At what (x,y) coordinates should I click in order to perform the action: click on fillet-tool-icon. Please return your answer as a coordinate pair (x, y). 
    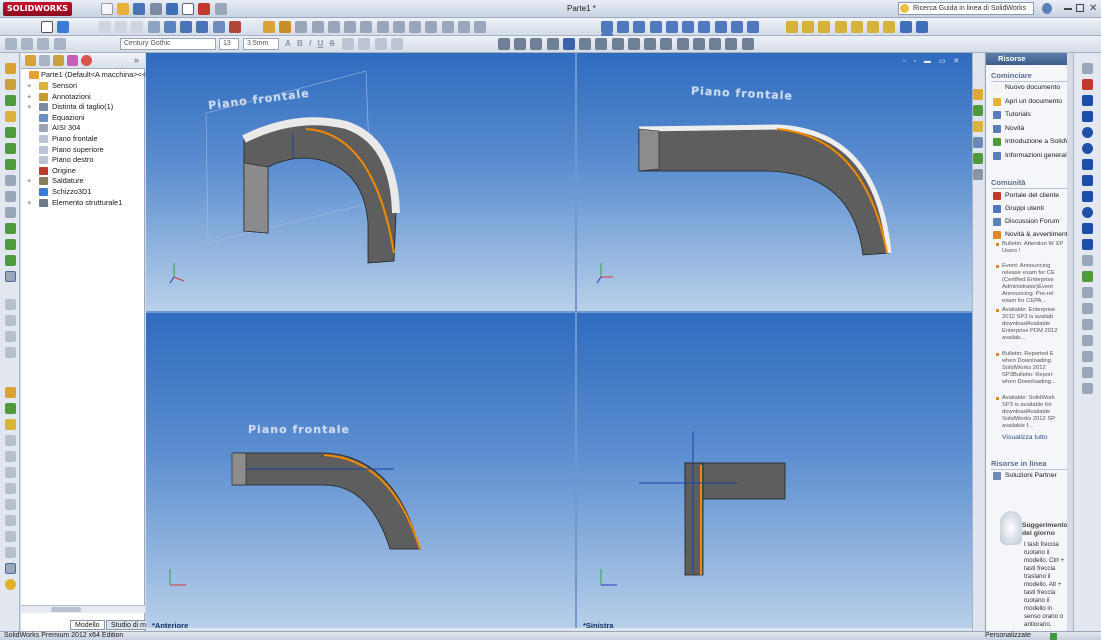
    Looking at the image, I should click on (1087, 260).